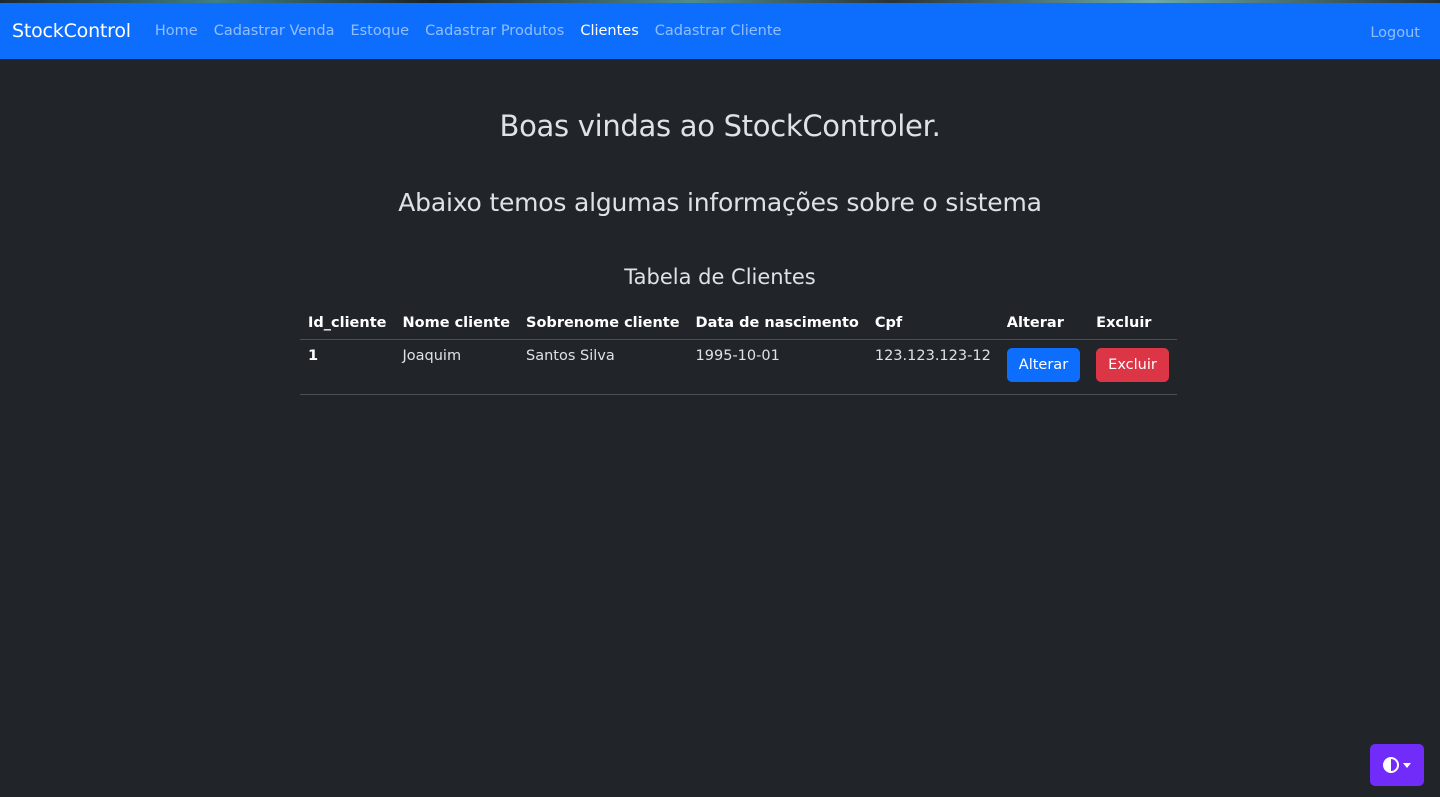  What do you see at coordinates (932, 323) in the screenshot?
I see `column-header-cpf: Cpf` at bounding box center [932, 323].